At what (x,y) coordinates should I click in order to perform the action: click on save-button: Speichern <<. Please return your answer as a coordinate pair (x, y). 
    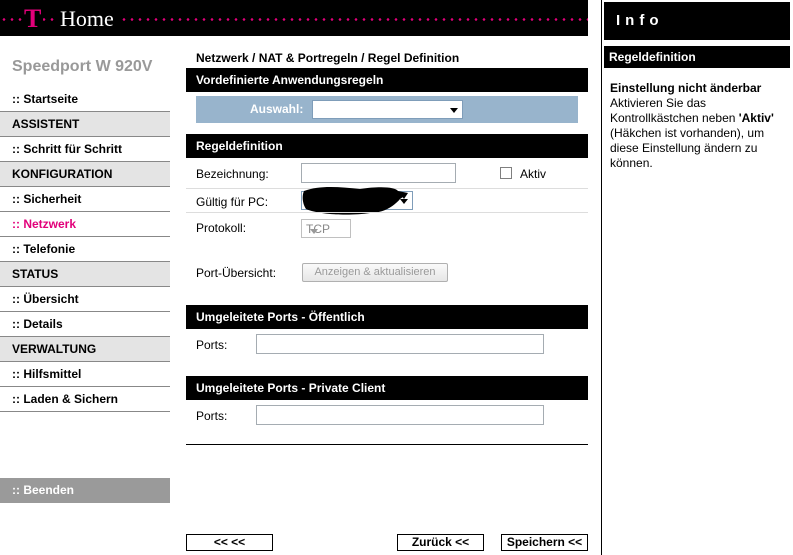
    Looking at the image, I should click on (544, 542).